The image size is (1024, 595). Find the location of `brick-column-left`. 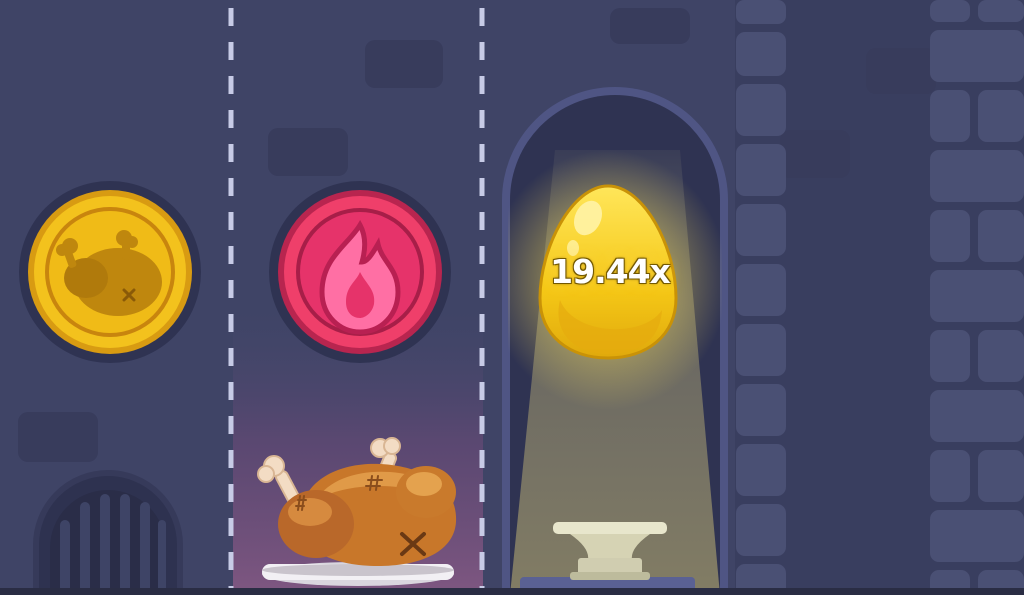

brick-column-left is located at coordinates (761, 297).